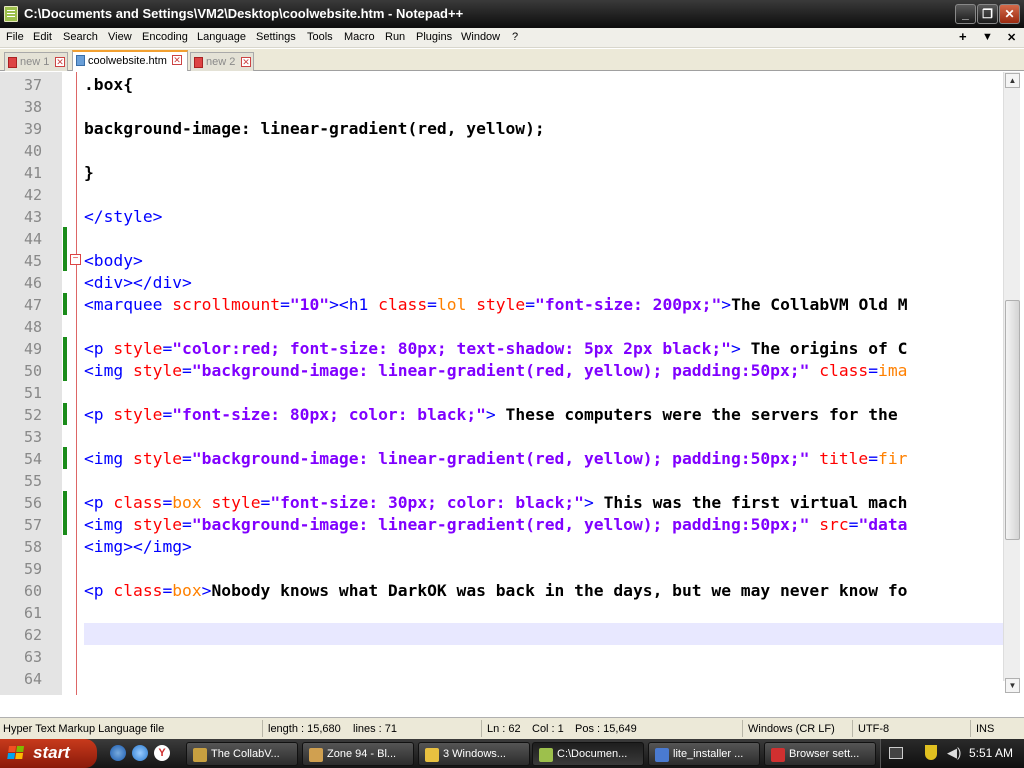 Image resolution: width=1024 pixels, height=768 pixels. What do you see at coordinates (276, 37) in the screenshot?
I see `menu-settings: Settings` at bounding box center [276, 37].